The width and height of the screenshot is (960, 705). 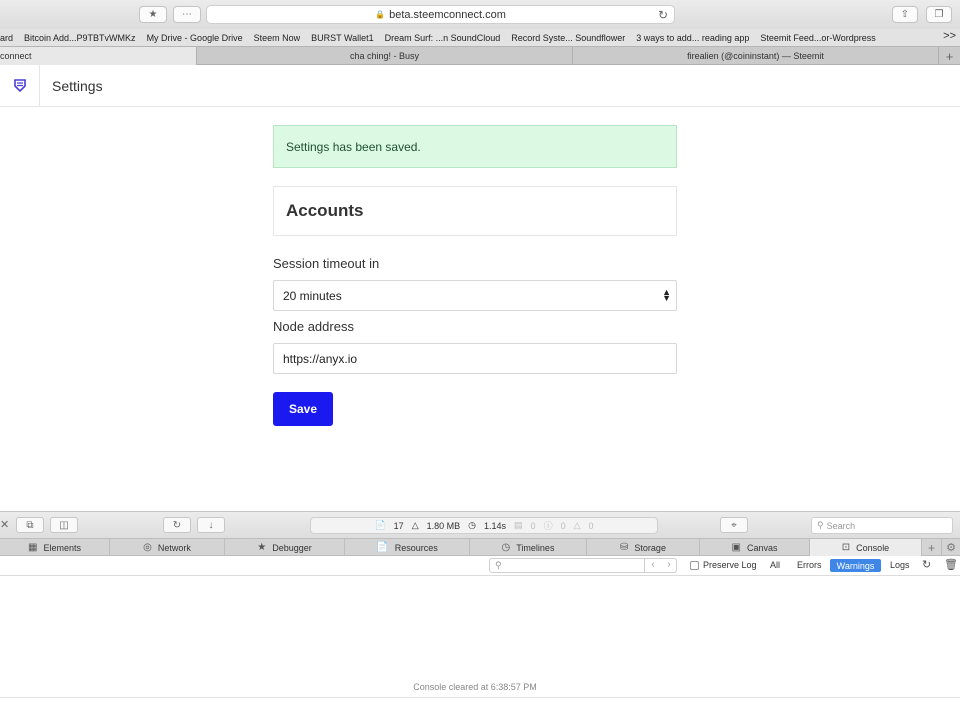 What do you see at coordinates (563, 525) in the screenshot?
I see `error-count: 0` at bounding box center [563, 525].